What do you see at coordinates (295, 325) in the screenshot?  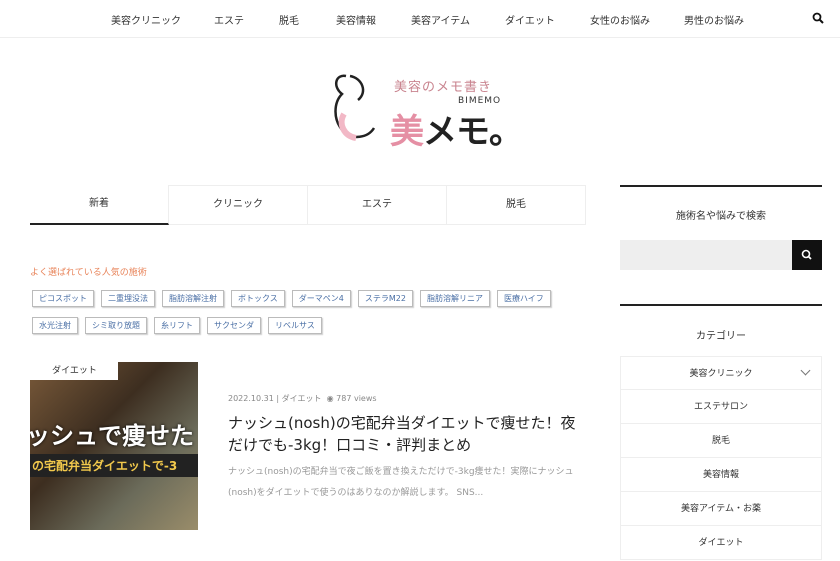 I see `popular-chip: リベルサス` at bounding box center [295, 325].